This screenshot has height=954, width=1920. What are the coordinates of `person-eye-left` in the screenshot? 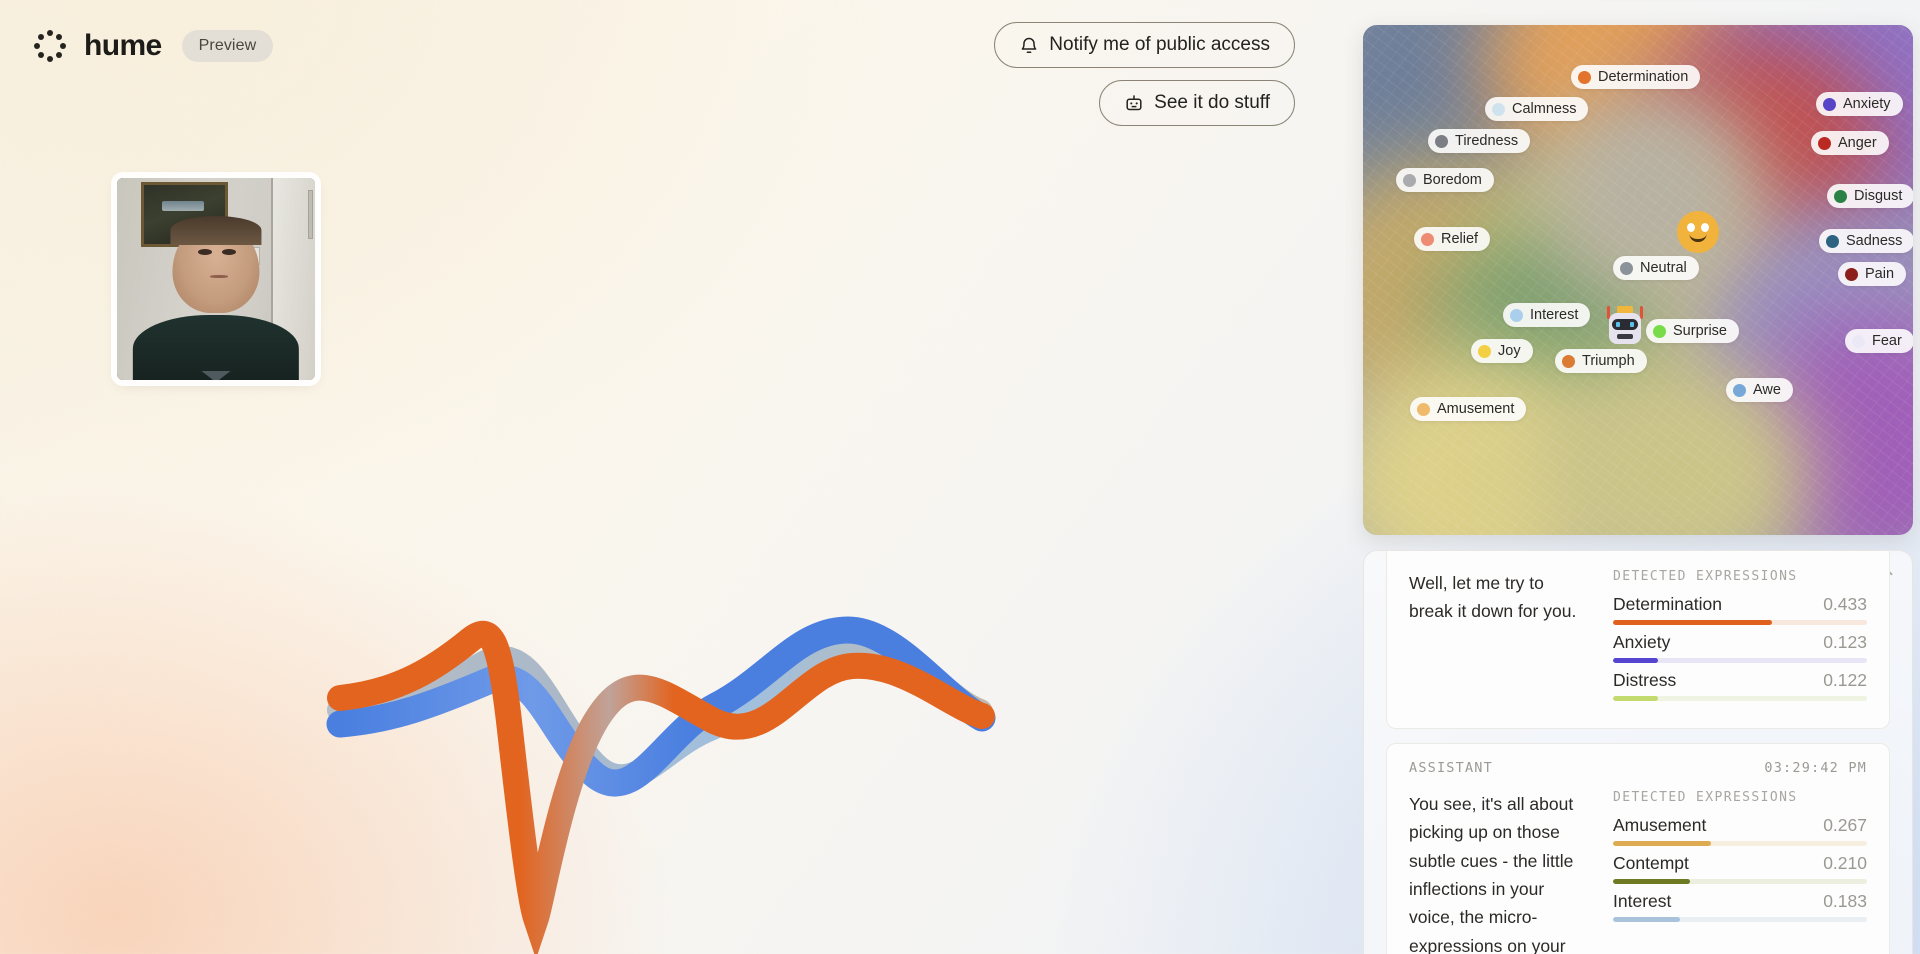 It's located at (205, 251).